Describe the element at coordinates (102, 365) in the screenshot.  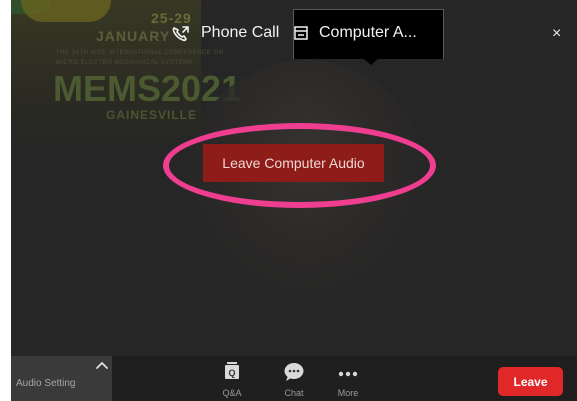
I see `chevron-up-icon` at that location.